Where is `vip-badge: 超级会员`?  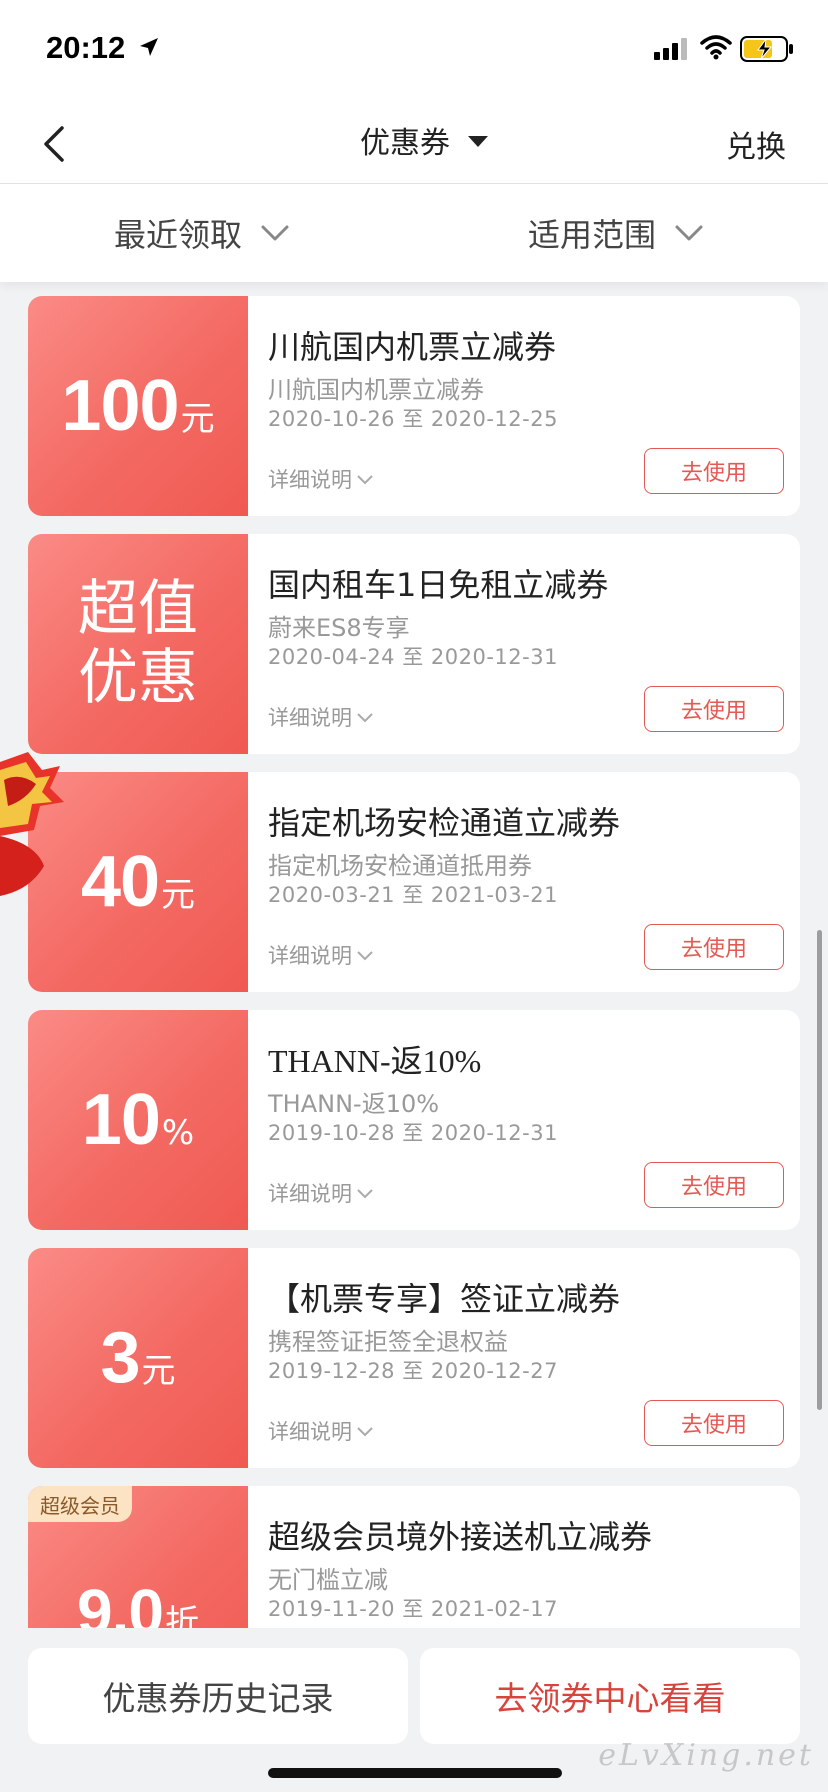
vip-badge: 超级会员 is located at coordinates (80, 1504).